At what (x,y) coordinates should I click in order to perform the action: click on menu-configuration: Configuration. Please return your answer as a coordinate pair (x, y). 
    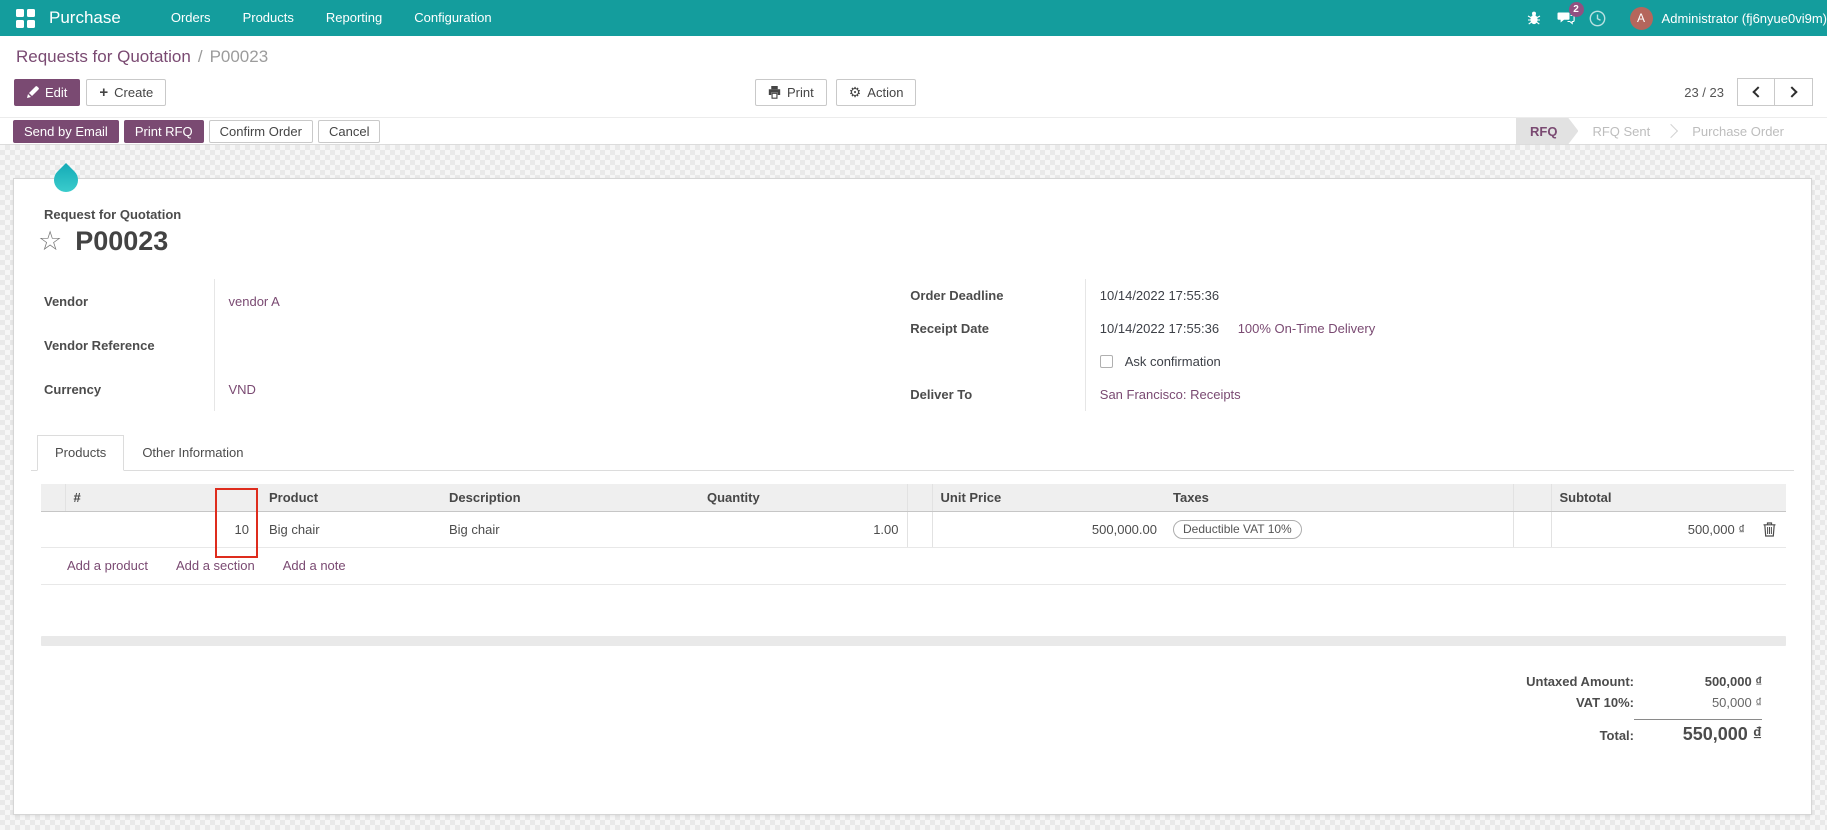
    Looking at the image, I should click on (452, 18).